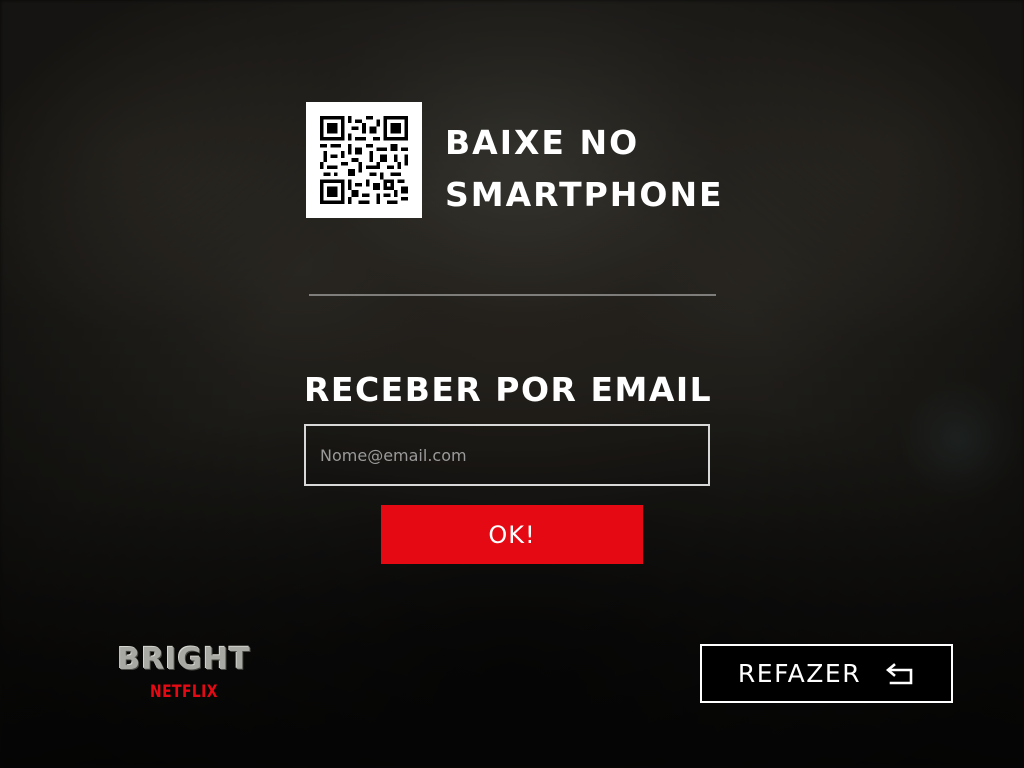 The image size is (1024, 768). I want to click on undo-arrow-icon, so click(900, 674).